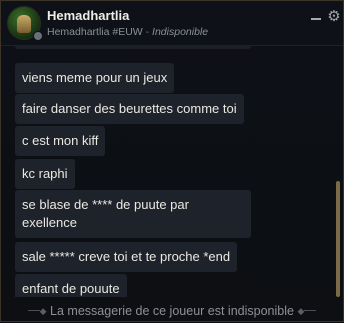  I want to click on diamond-left-icon: ◆, so click(43, 311).